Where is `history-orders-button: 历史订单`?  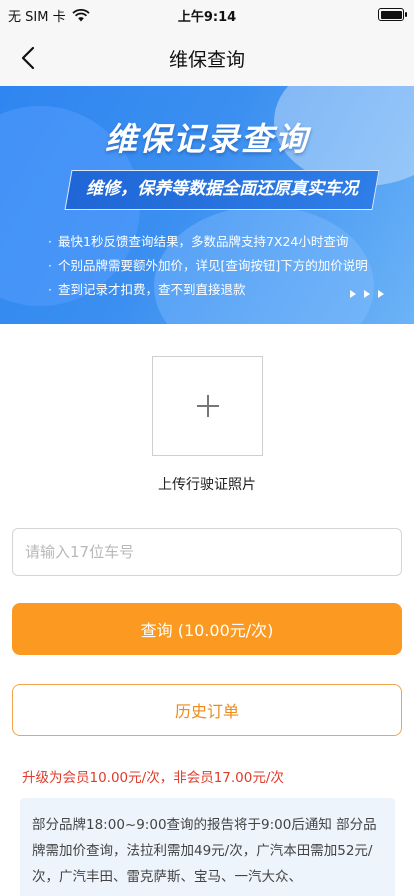
history-orders-button: 历史订单 is located at coordinates (207, 710).